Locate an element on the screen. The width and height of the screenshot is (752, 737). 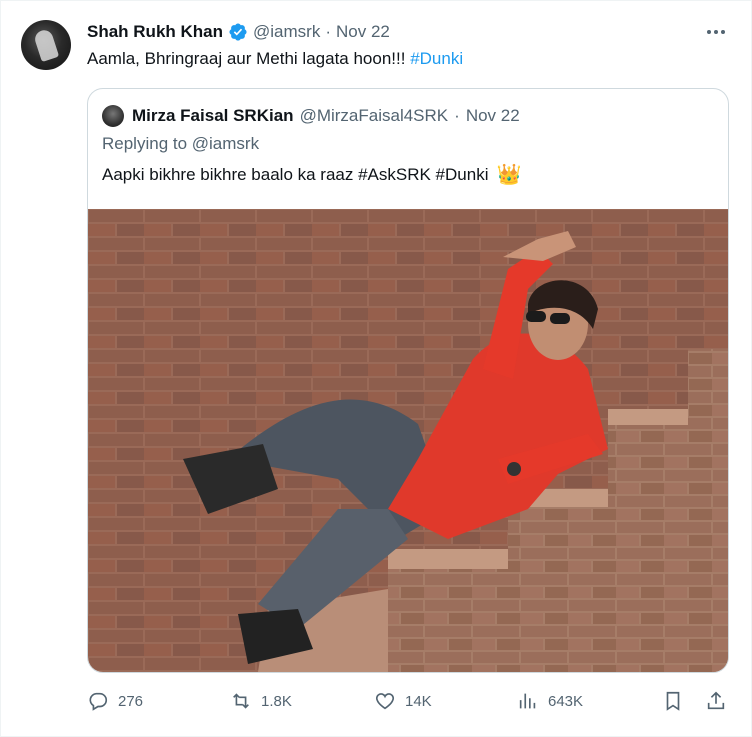
like-icon is located at coordinates (385, 701).